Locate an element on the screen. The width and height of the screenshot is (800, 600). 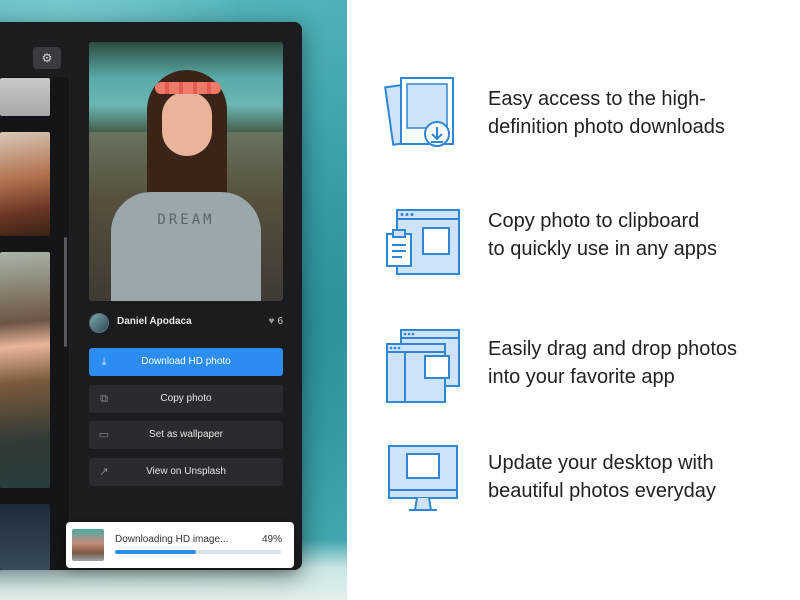
likes-value: 6 is located at coordinates (280, 321).